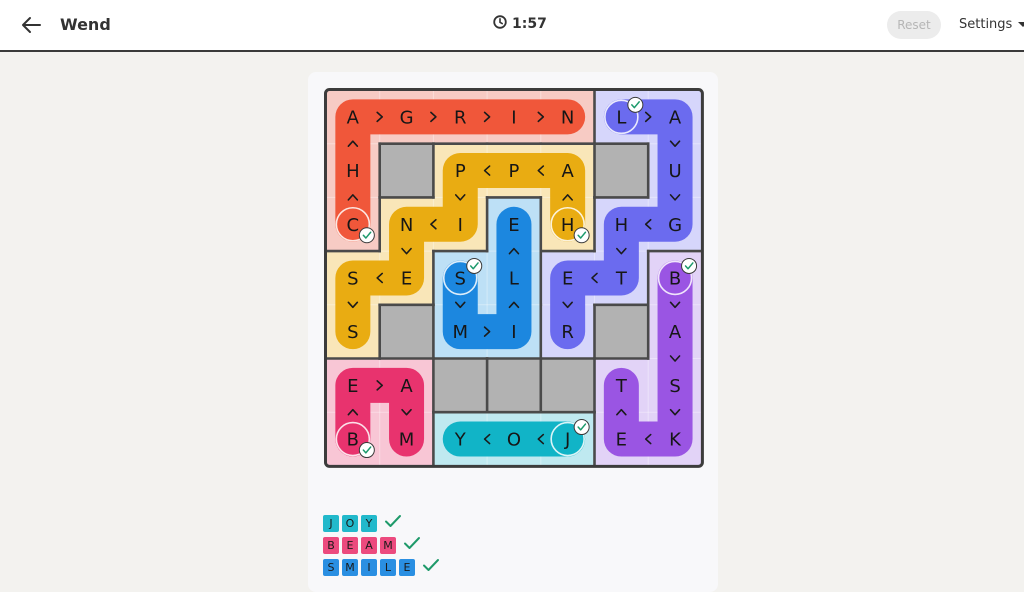 Image resolution: width=1024 pixels, height=592 pixels. Describe the element at coordinates (914, 25) in the screenshot. I see `reset-button: Reset` at that location.